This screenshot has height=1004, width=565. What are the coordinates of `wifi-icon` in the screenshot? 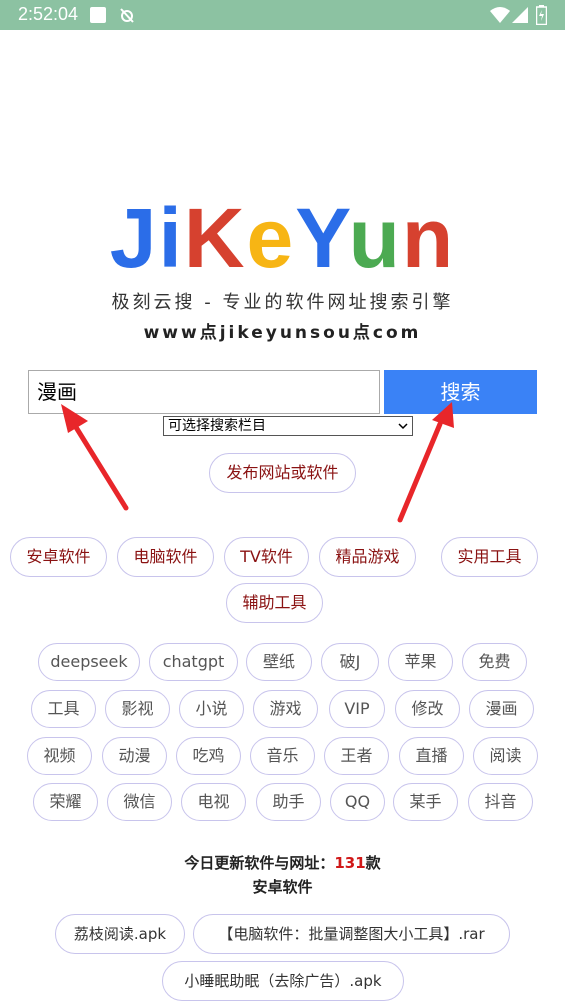 It's located at (500, 15).